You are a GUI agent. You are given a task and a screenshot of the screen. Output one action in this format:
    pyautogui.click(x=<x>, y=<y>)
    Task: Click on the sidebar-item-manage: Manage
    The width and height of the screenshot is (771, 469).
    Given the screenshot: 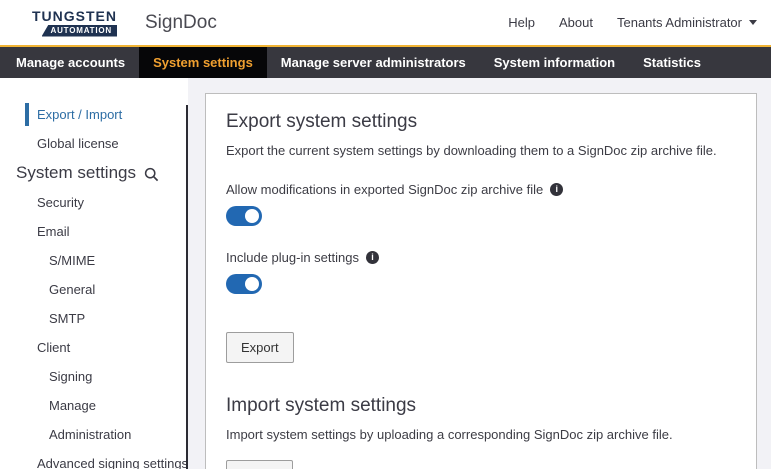 What is the action you would take?
    pyautogui.click(x=94, y=405)
    